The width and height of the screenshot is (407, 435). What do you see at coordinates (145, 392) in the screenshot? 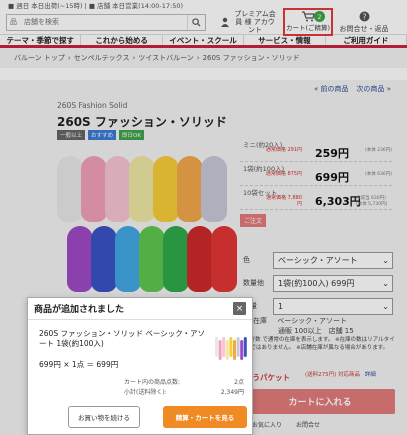
I see `subtotal-label: 小計(送料除く):` at bounding box center [145, 392].